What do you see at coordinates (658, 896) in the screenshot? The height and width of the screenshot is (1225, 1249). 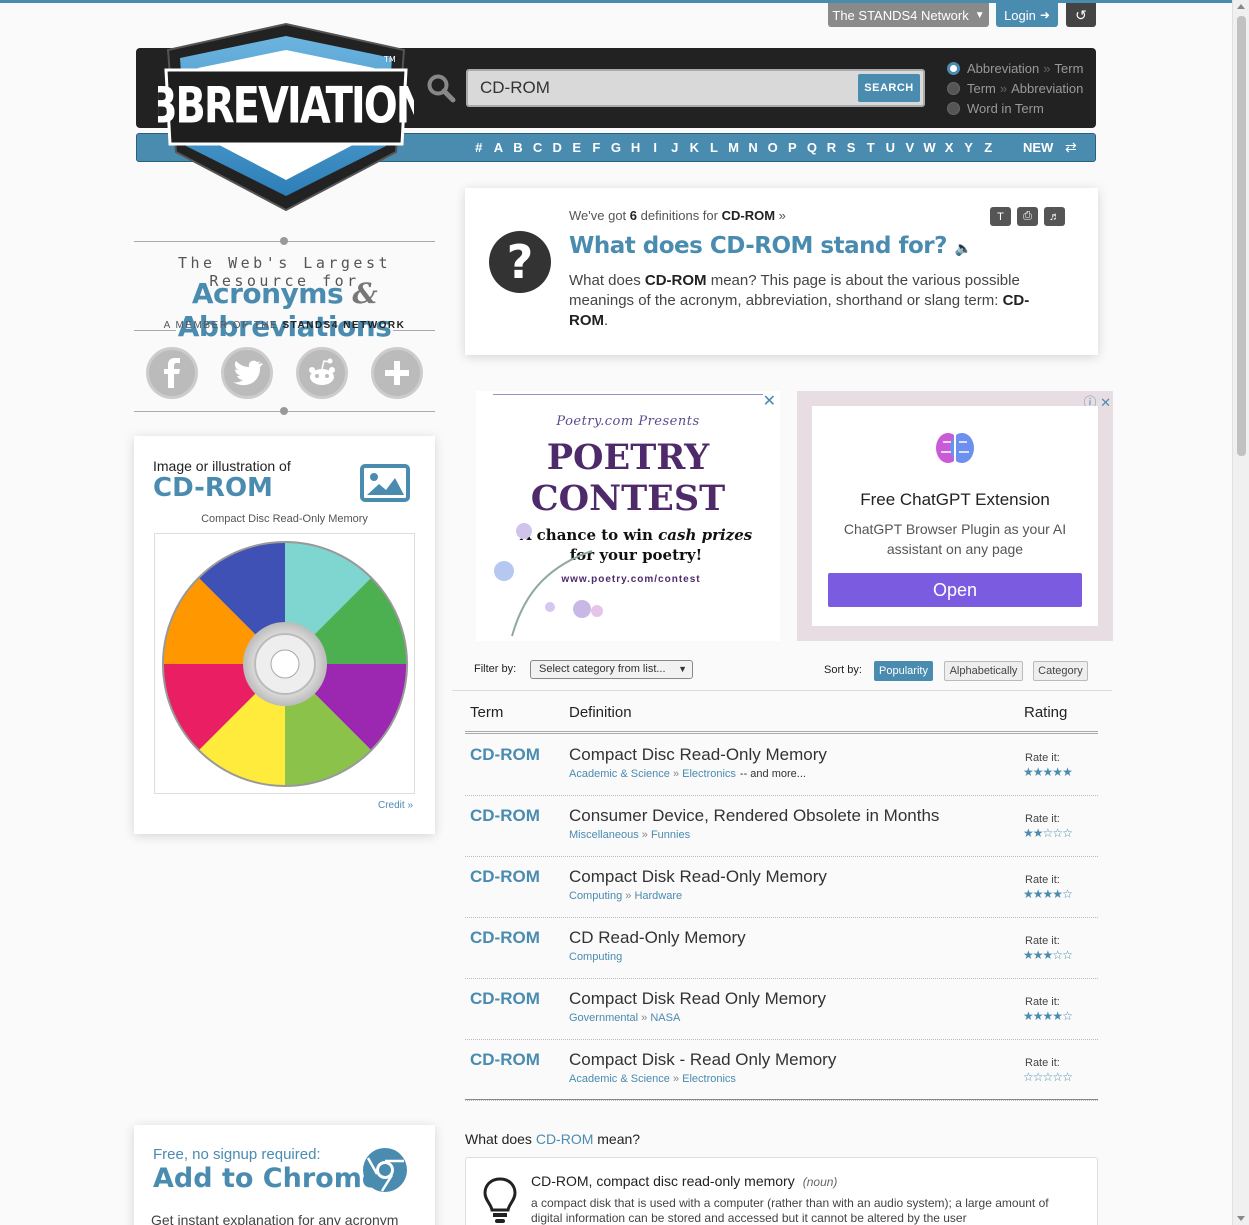 I see `subcategory-link: Hardware` at bounding box center [658, 896].